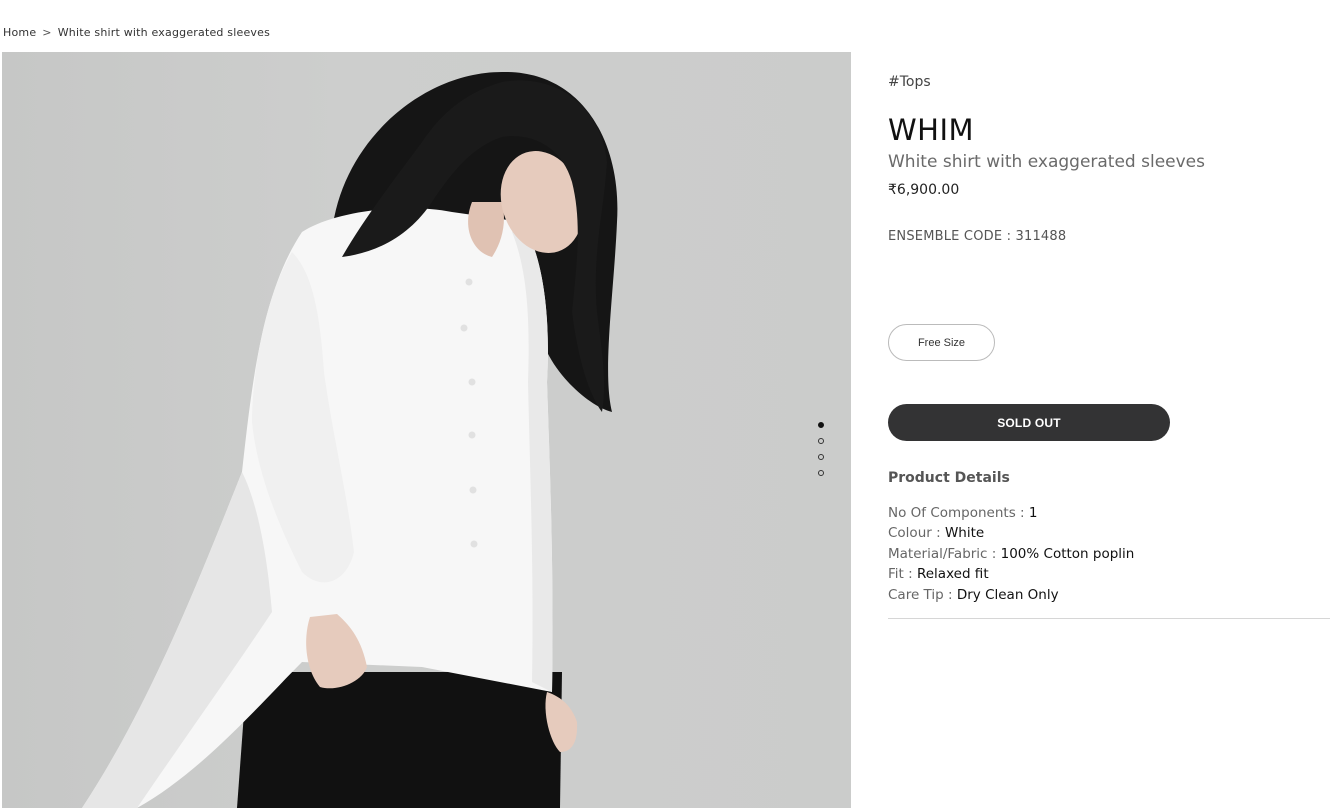 The height and width of the screenshot is (808, 1331). I want to click on sold-out-button: SOLD OUT, so click(1029, 422).